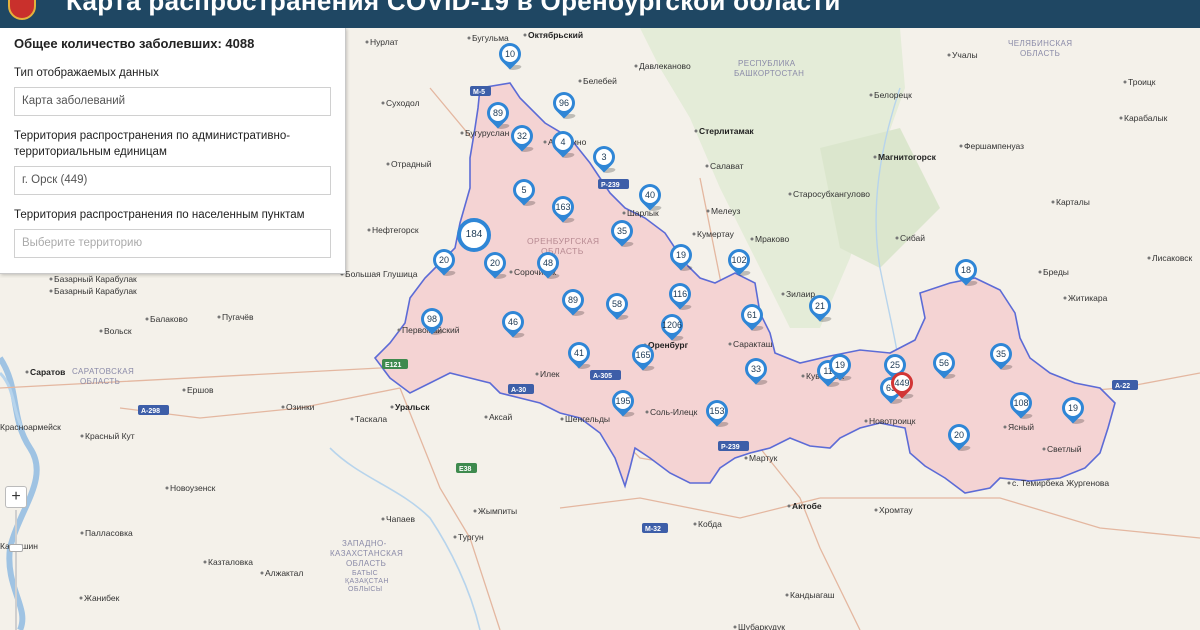 The image size is (1200, 630). Describe the element at coordinates (727, 166) in the screenshot. I see `city-label: Салават` at that location.